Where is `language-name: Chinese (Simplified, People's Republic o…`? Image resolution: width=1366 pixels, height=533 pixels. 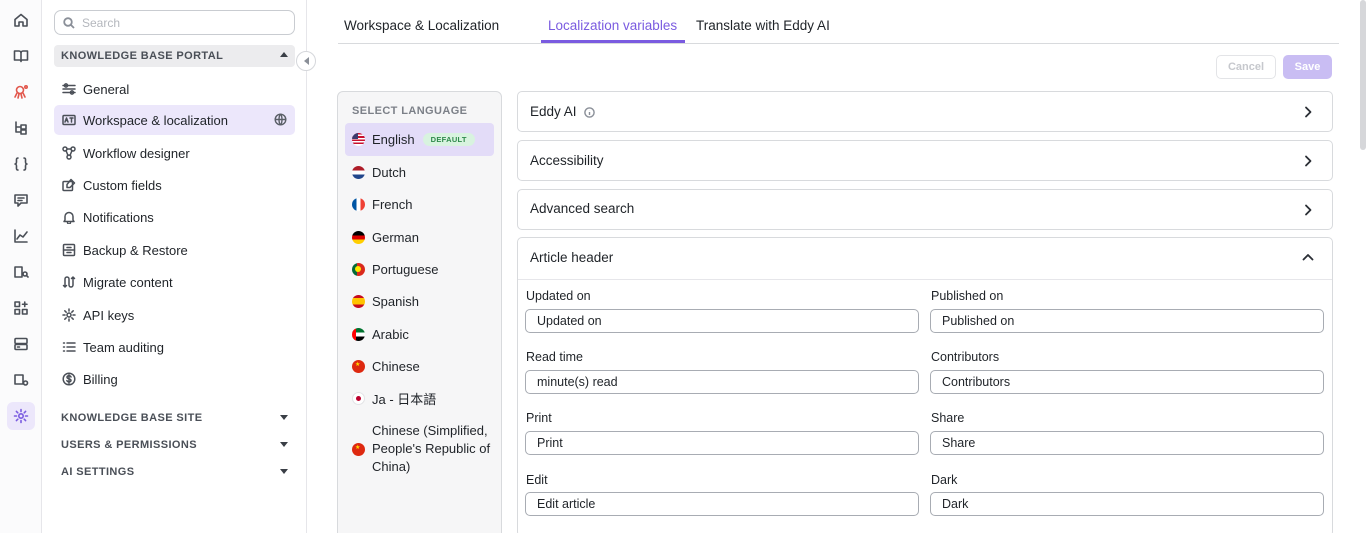
language-name: Chinese (Simplified, People's Republic o… is located at coordinates (431, 448).